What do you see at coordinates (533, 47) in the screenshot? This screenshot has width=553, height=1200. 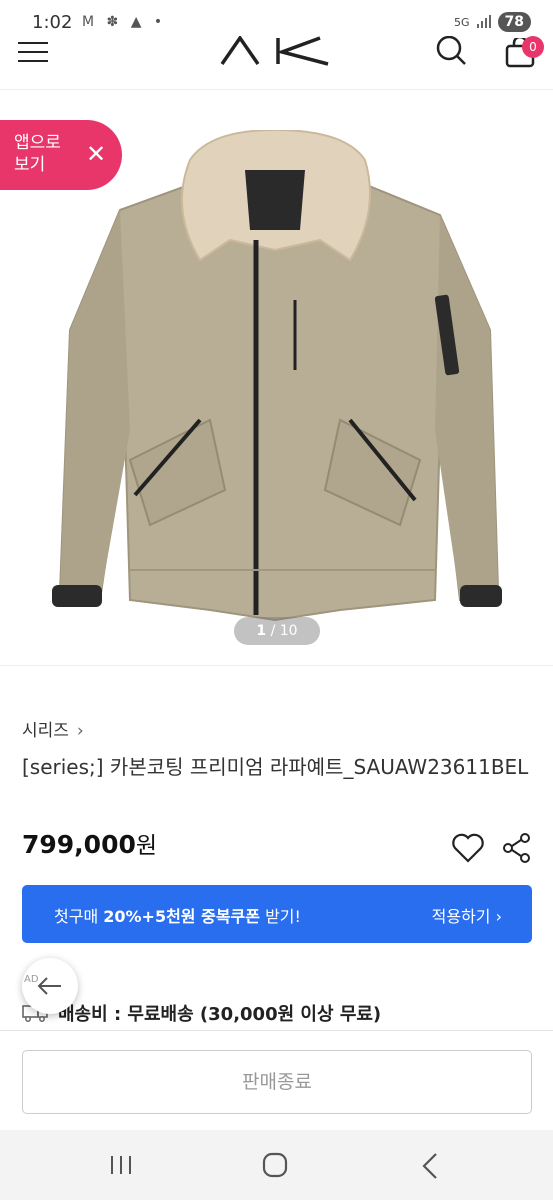 I see `cart-count-badge: 0` at bounding box center [533, 47].